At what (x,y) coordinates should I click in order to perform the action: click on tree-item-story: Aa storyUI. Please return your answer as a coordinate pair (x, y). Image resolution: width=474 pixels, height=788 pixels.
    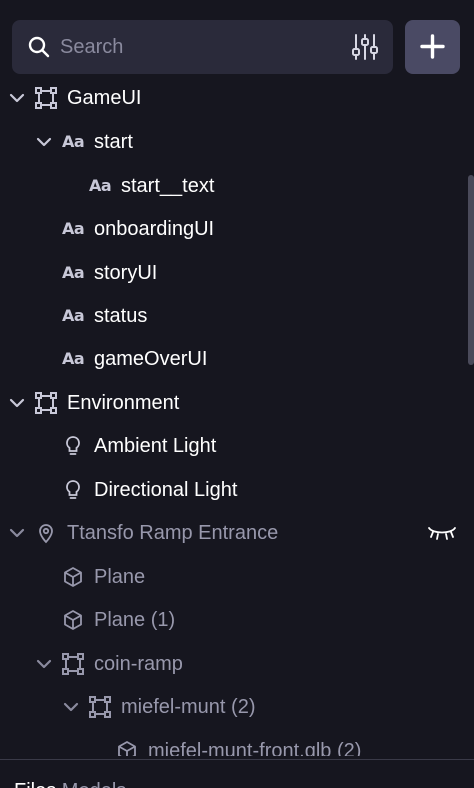
    Looking at the image, I should click on (233, 272).